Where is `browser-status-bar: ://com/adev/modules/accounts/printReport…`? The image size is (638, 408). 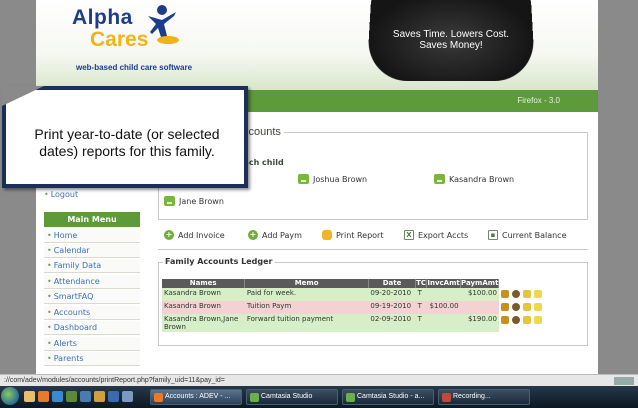
browser-status-bar: ://com/adev/modules/accounts/printReport… is located at coordinates (319, 380).